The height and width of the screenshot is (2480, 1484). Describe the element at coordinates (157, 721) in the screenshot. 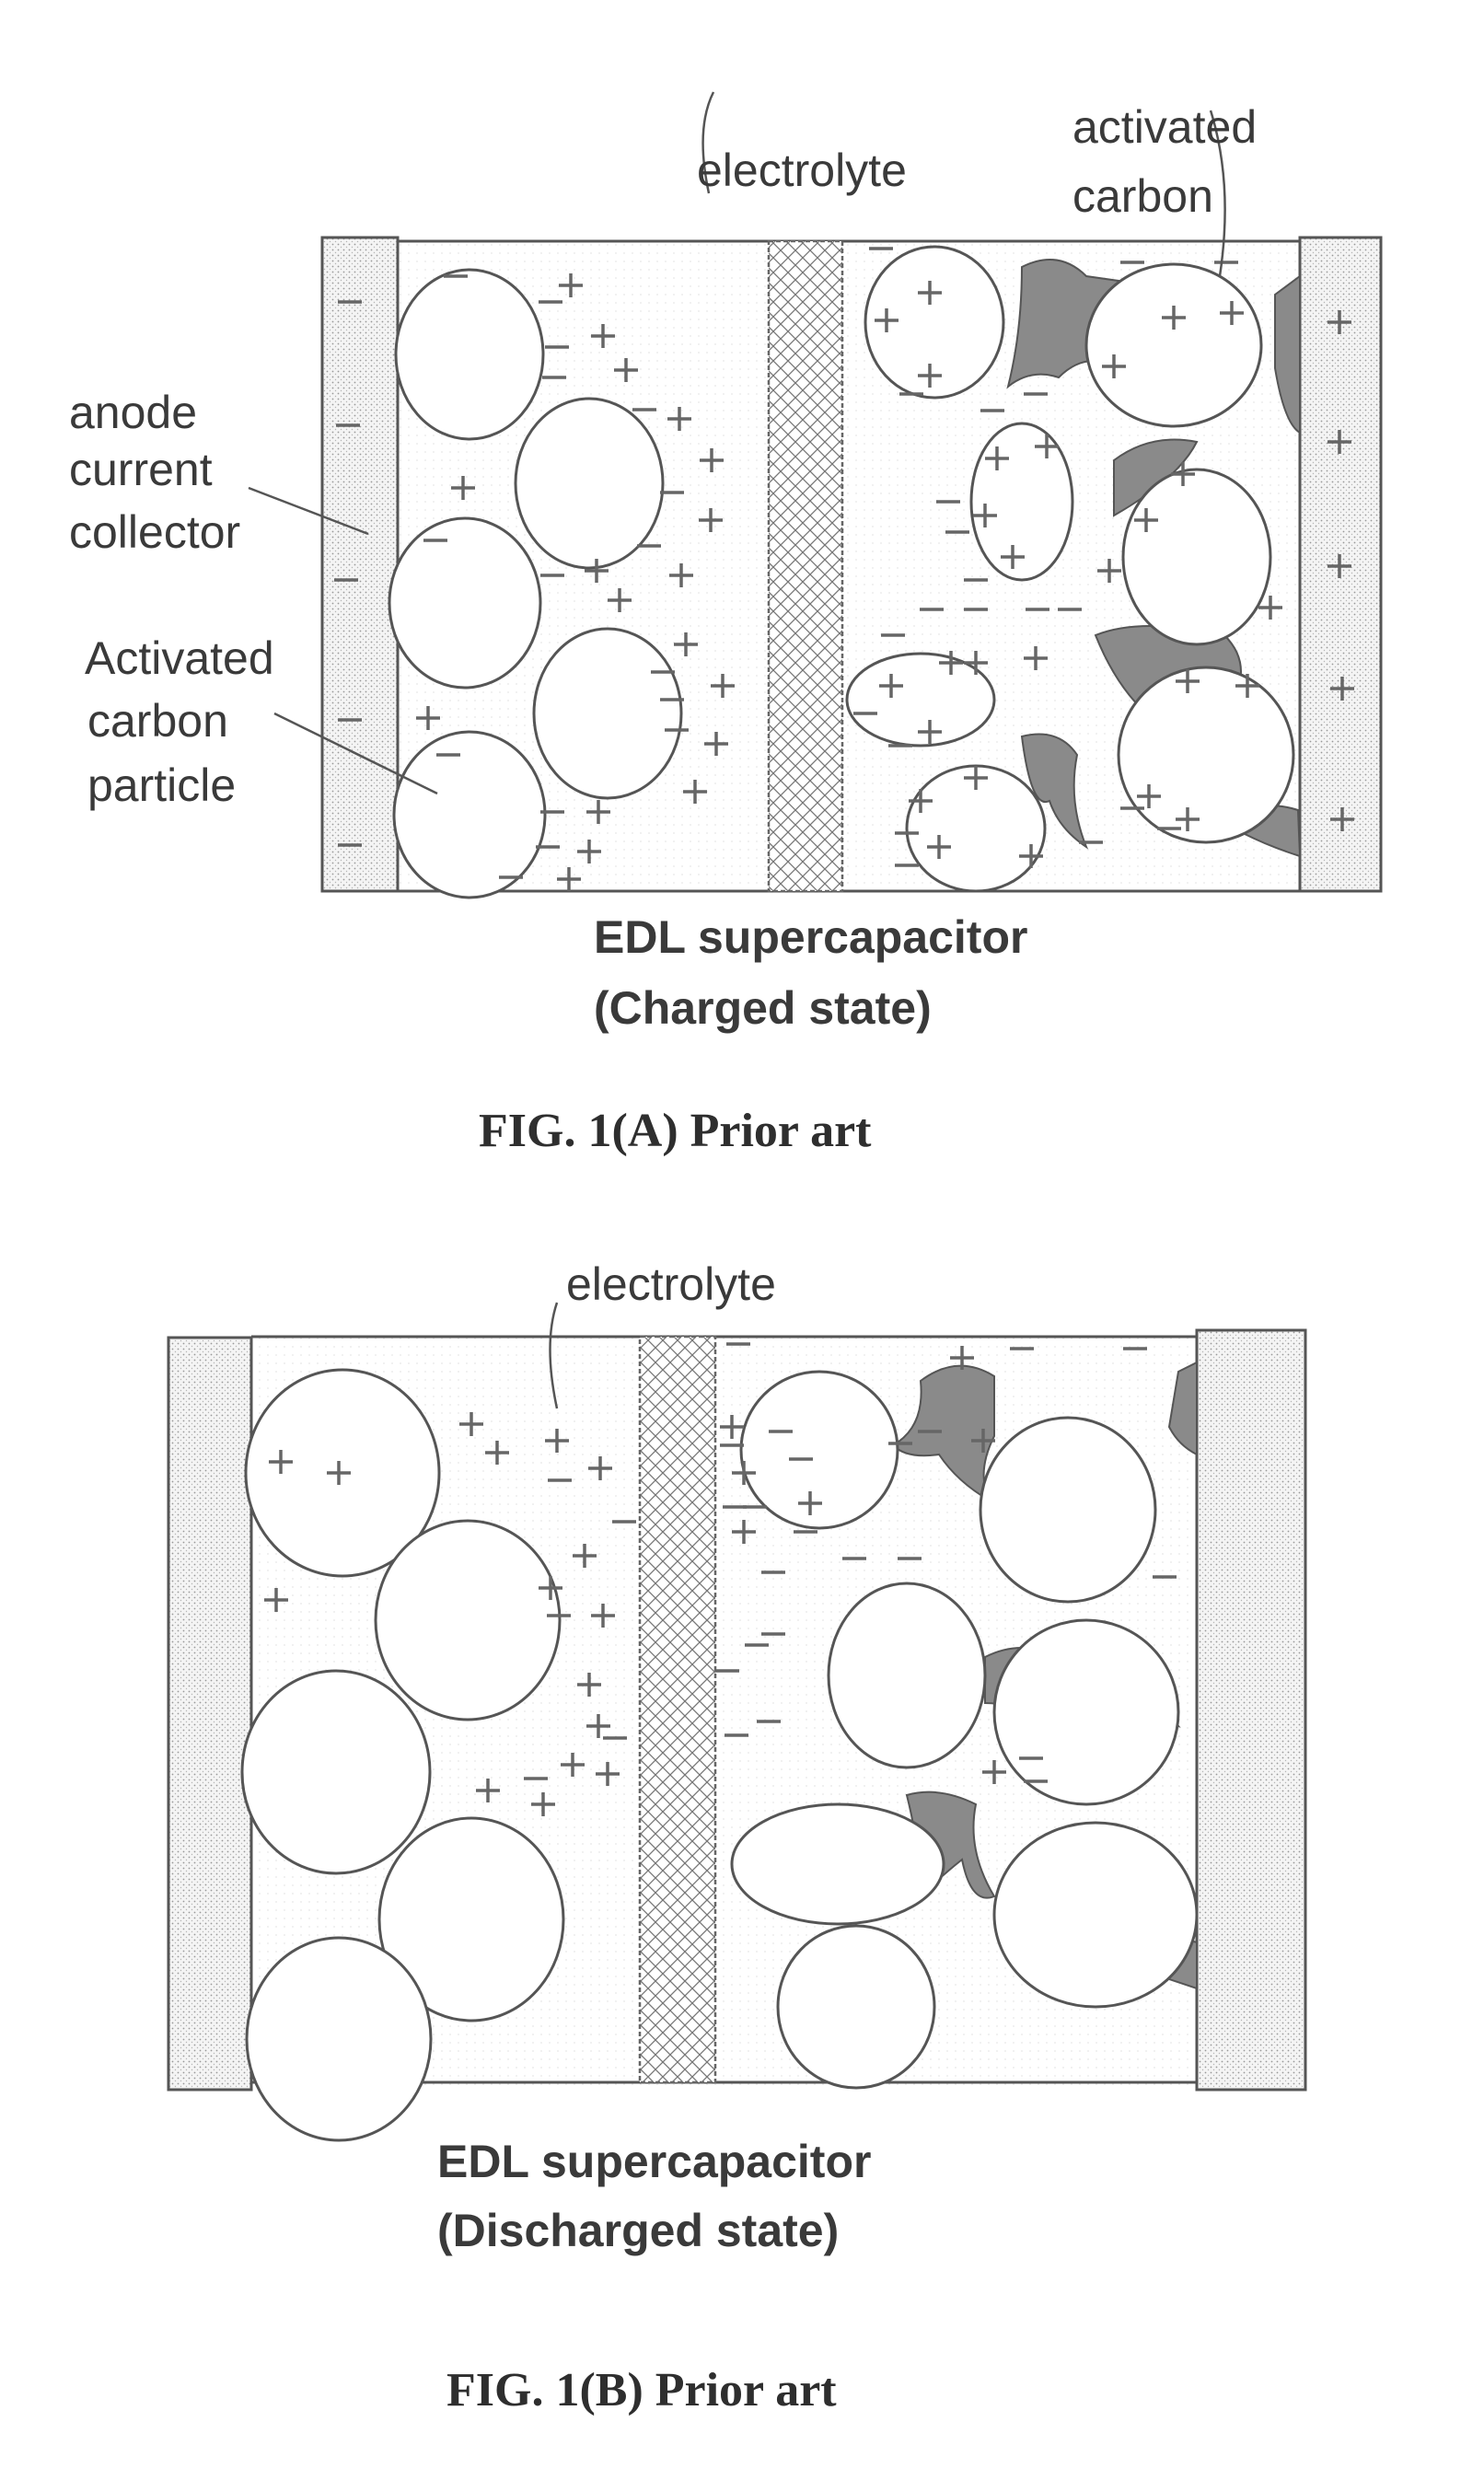

I see `label-particle-line2: carbon` at that location.